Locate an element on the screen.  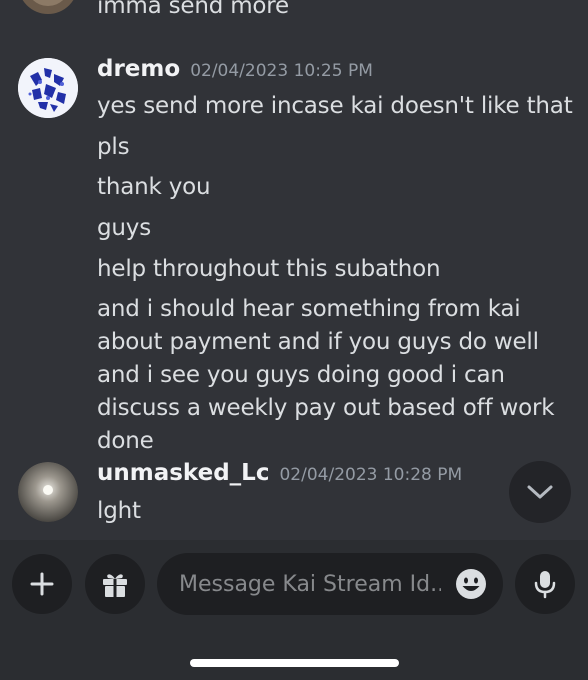
microphone-icon is located at coordinates (545, 585).